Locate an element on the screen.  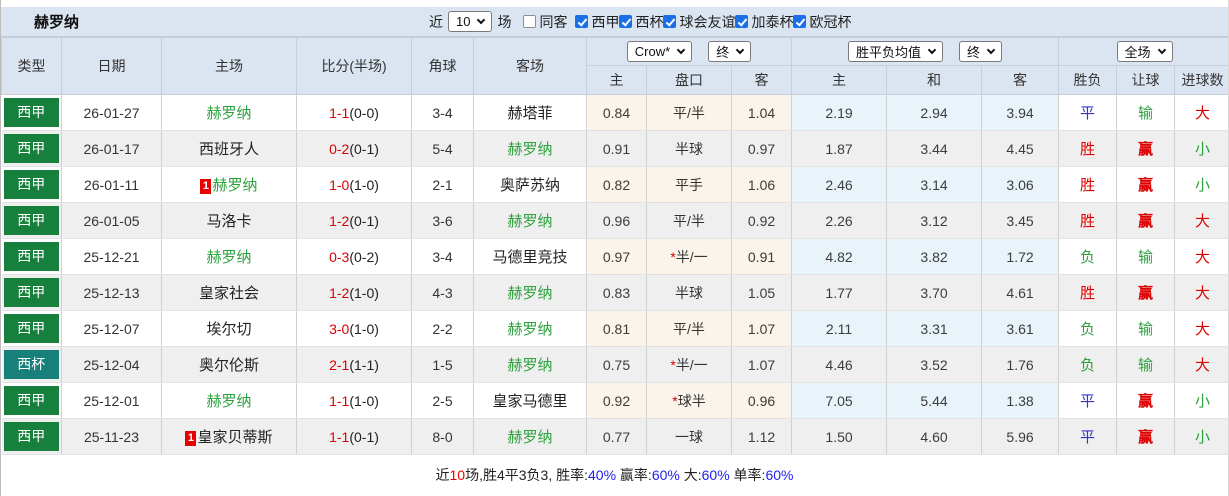
score-cell: 1-1(0-0) is located at coordinates (354, 112).